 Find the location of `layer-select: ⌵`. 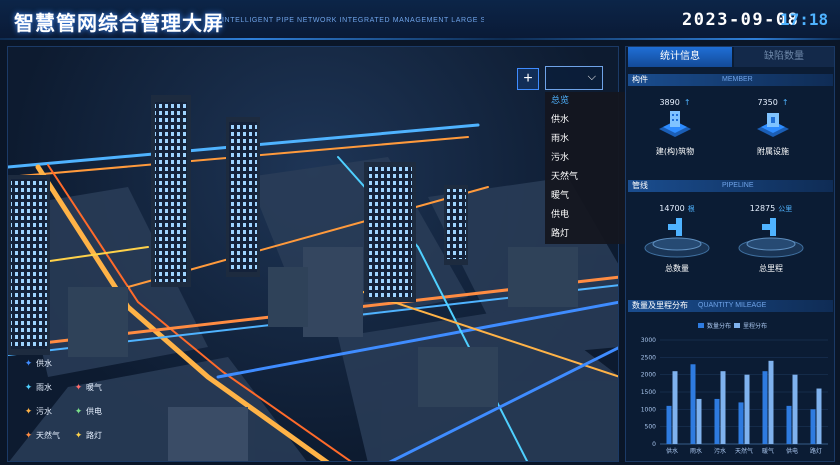

layer-select: ⌵ is located at coordinates (574, 78).